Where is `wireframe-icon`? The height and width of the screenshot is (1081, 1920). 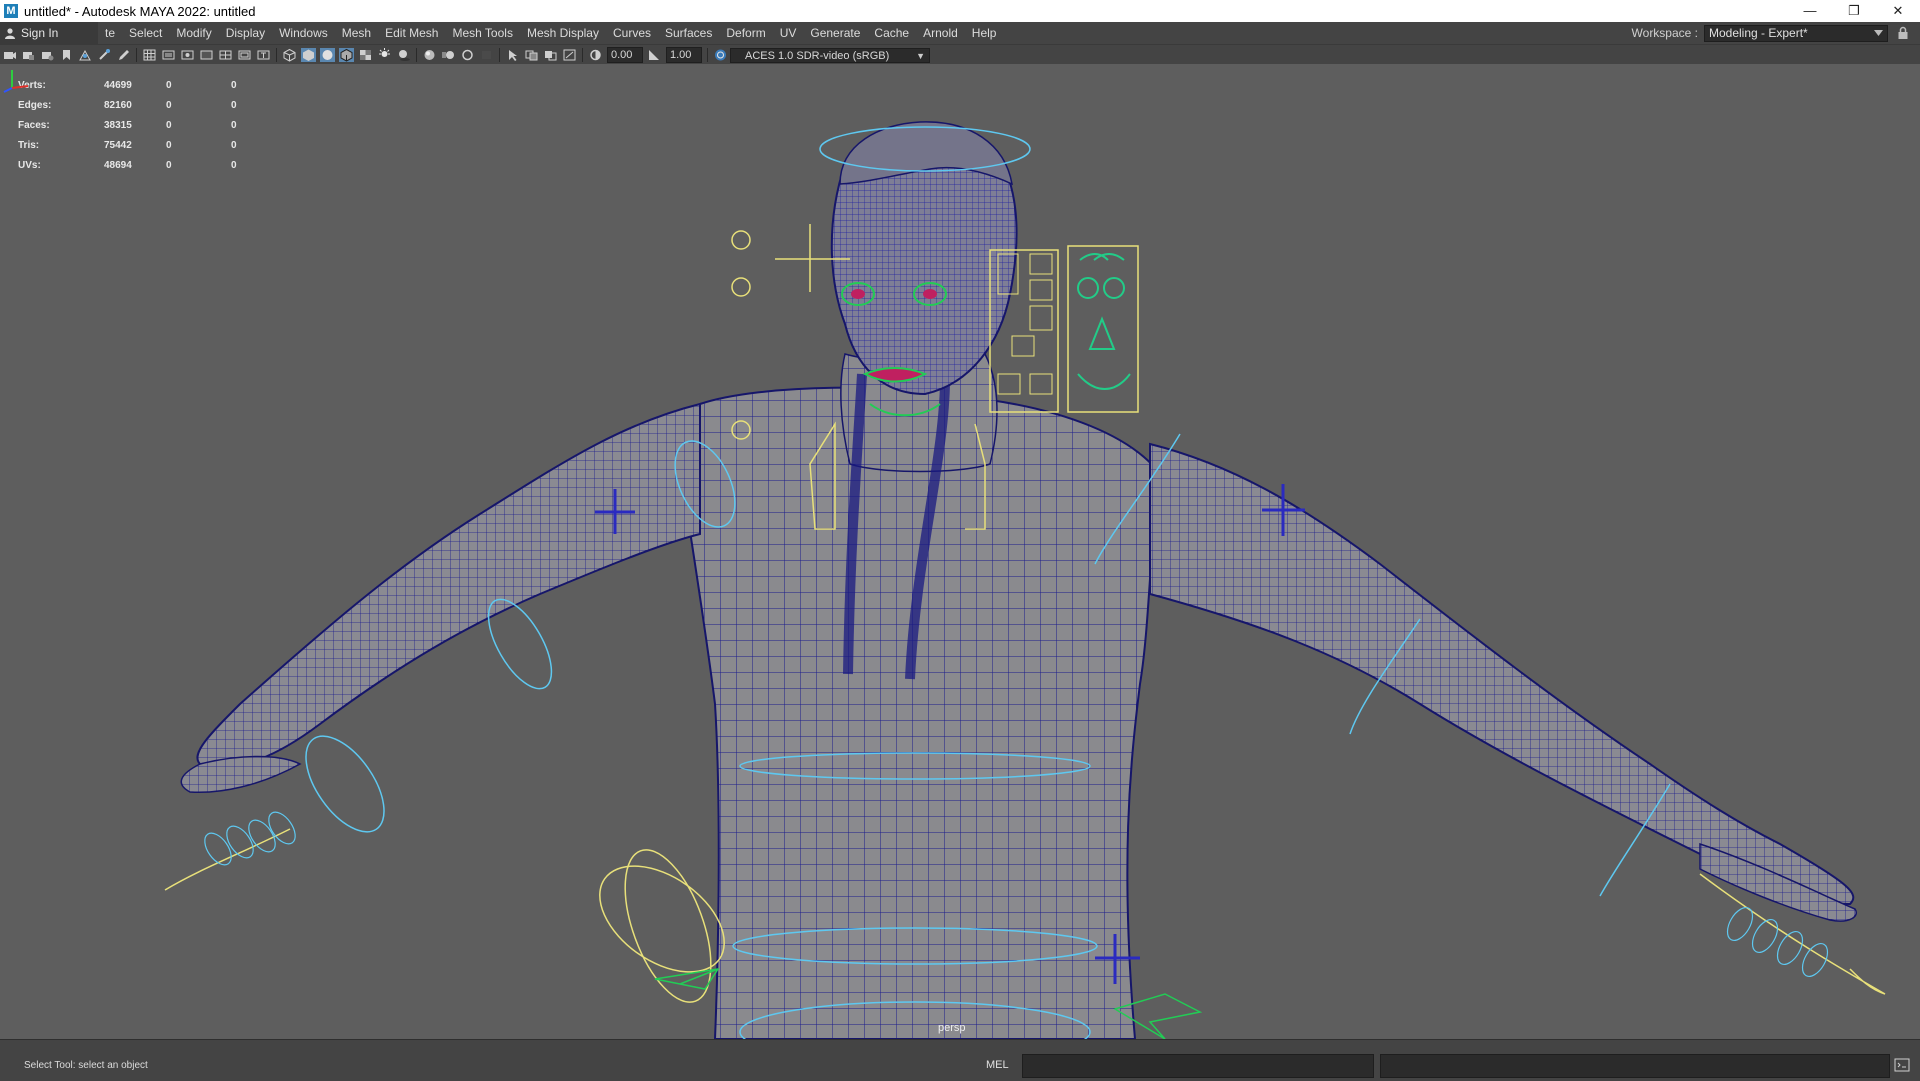
wireframe-icon is located at coordinates (289, 55).